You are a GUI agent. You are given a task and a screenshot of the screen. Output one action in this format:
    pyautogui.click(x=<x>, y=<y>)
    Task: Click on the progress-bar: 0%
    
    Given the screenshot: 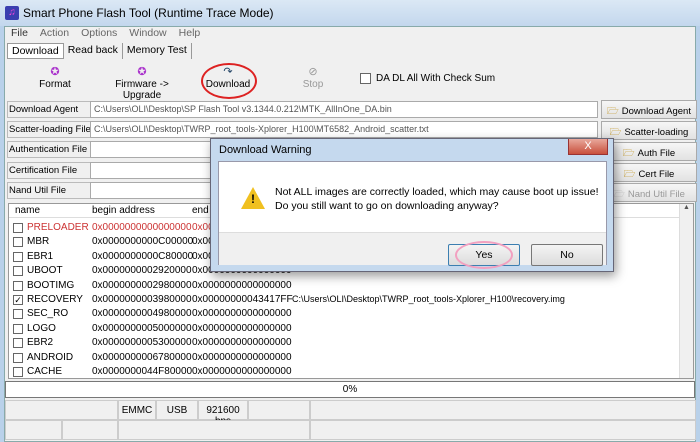 What is the action you would take?
    pyautogui.click(x=350, y=389)
    